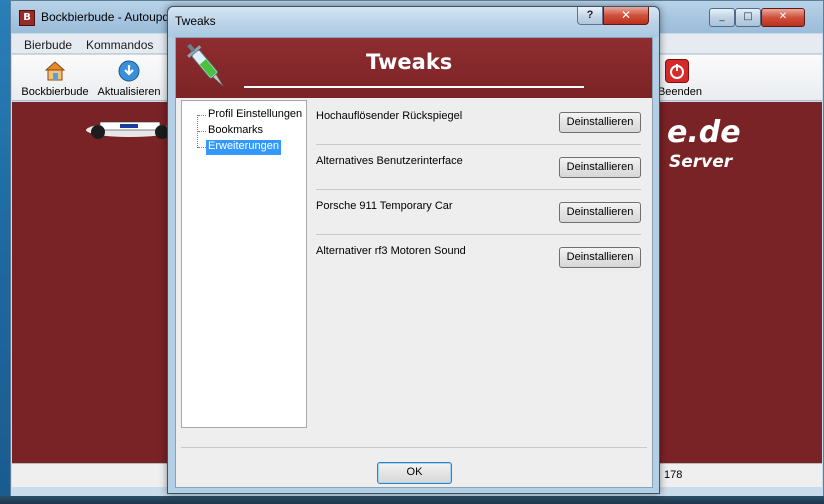 The width and height of the screenshot is (824, 504). What do you see at coordinates (478, 212) in the screenshot?
I see `tweak-row: Porsche 911 Temporary Car Deinstallieren` at bounding box center [478, 212].